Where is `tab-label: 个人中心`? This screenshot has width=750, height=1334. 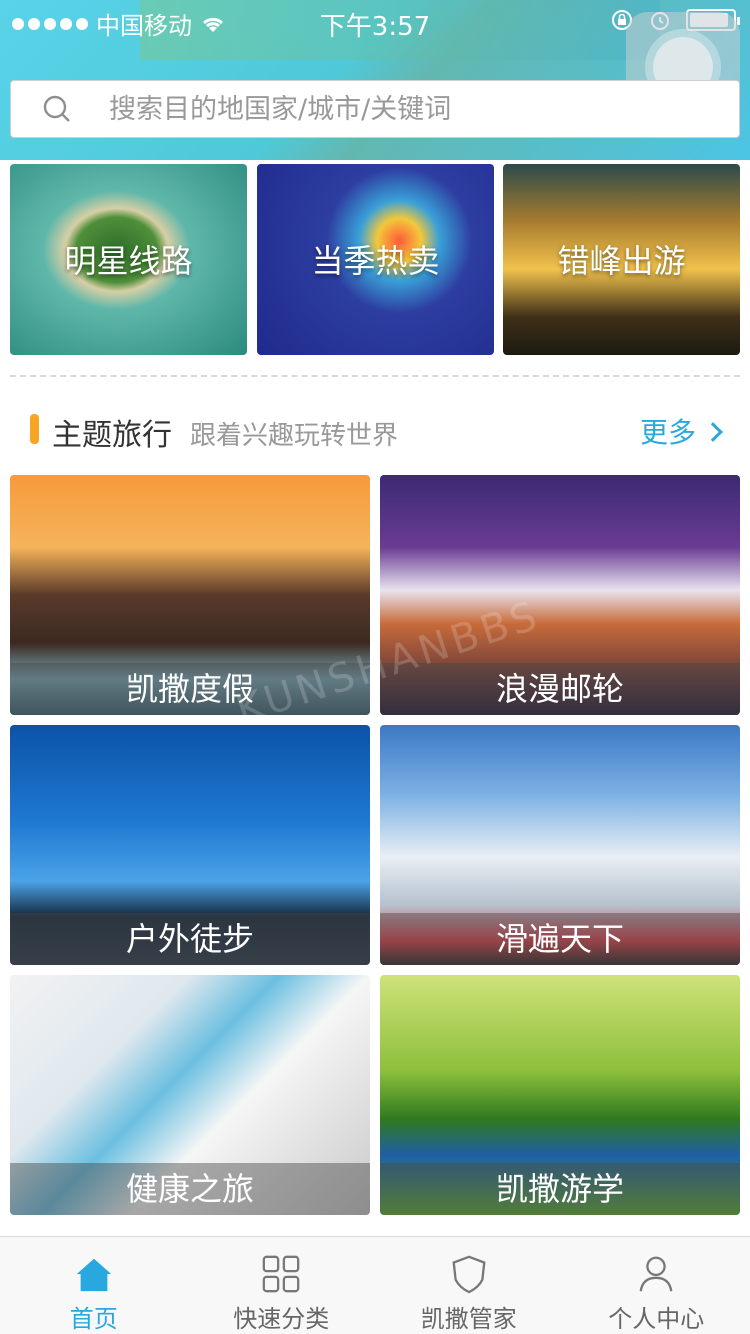
tab-label: 个人中心 is located at coordinates (656, 1319).